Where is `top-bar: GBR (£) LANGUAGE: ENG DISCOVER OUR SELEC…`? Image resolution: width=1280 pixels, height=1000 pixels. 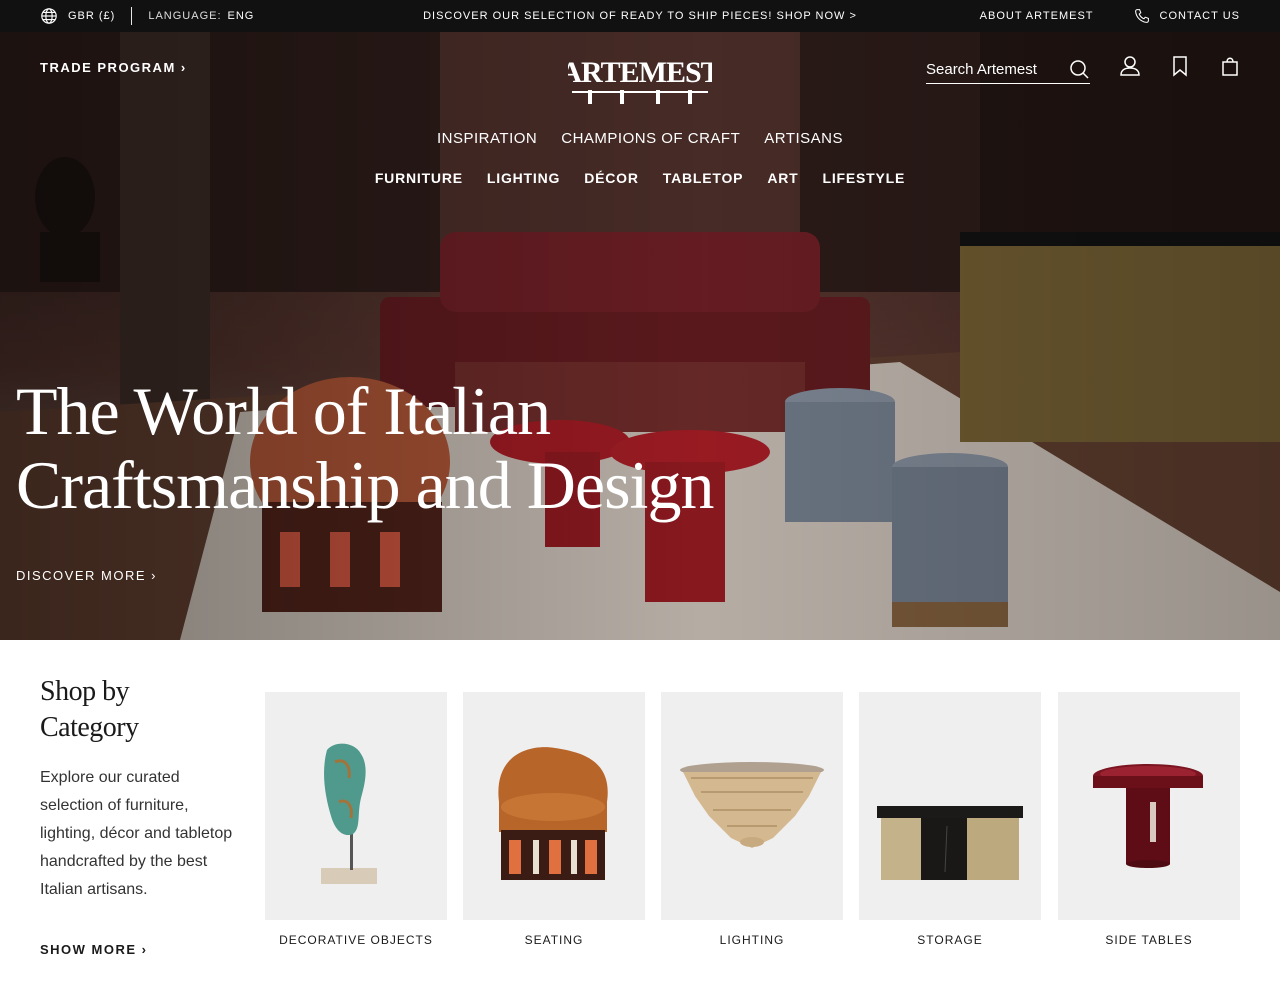 top-bar: GBR (£) LANGUAGE: ENG DISCOVER OUR SELEC… is located at coordinates (640, 16).